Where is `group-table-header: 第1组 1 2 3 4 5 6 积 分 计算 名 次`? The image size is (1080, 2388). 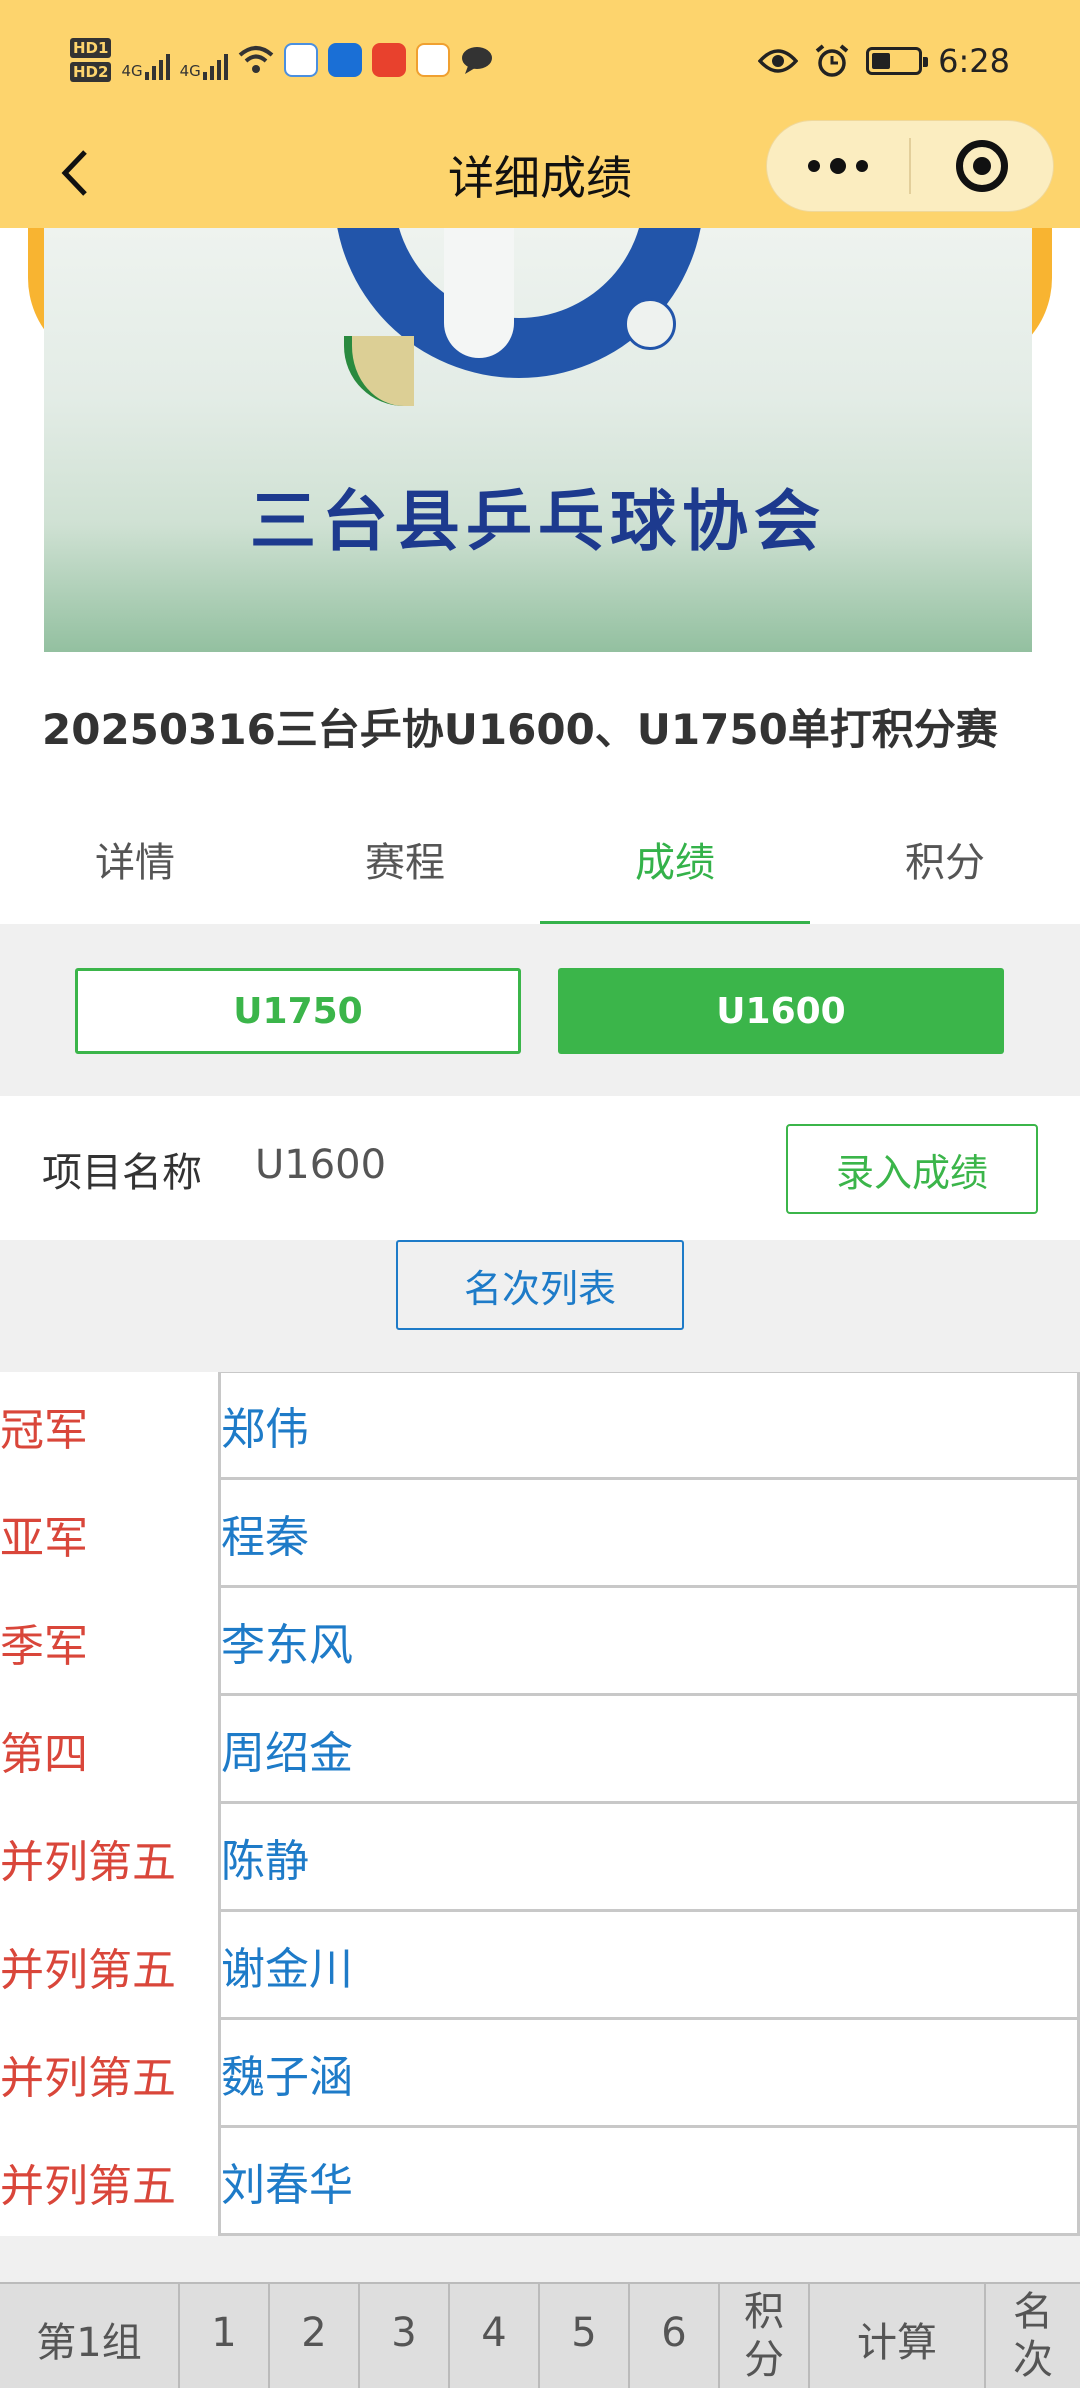 group-table-header: 第1组 1 2 3 4 5 6 积 分 计算 名 次 is located at coordinates (540, 2335).